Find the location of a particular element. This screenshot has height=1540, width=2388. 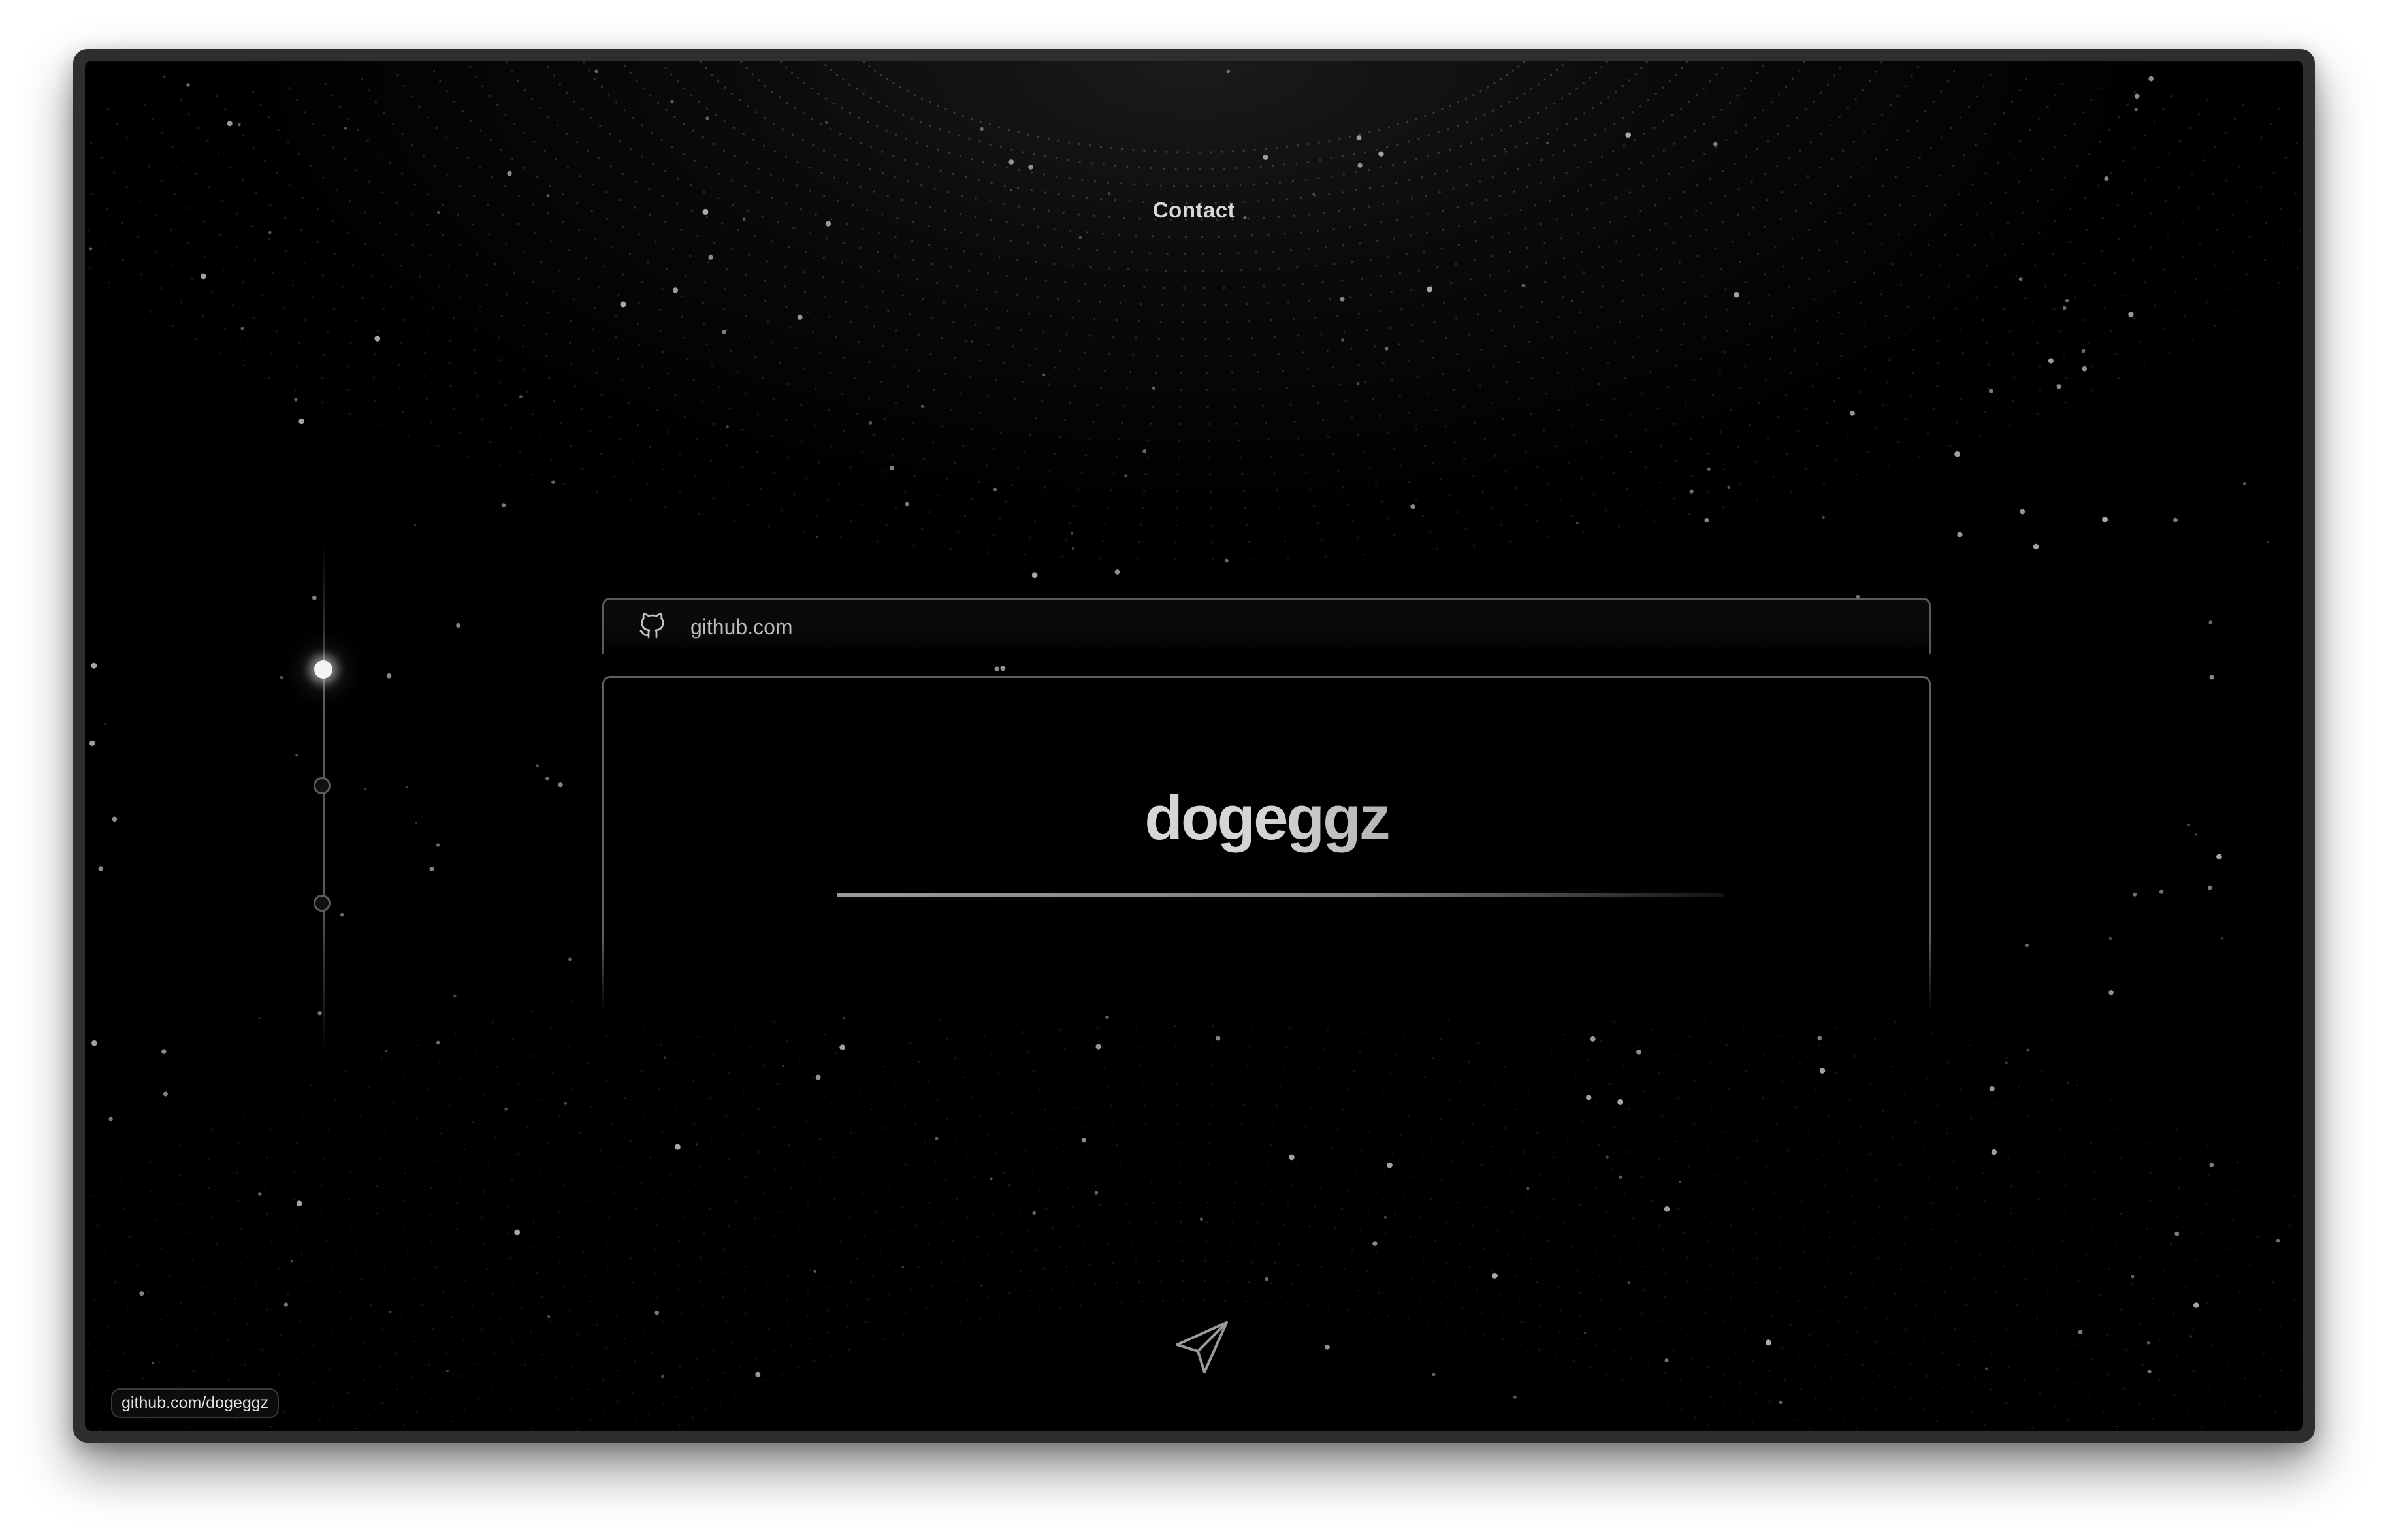

section-title-contact: Contact is located at coordinates (1194, 210).